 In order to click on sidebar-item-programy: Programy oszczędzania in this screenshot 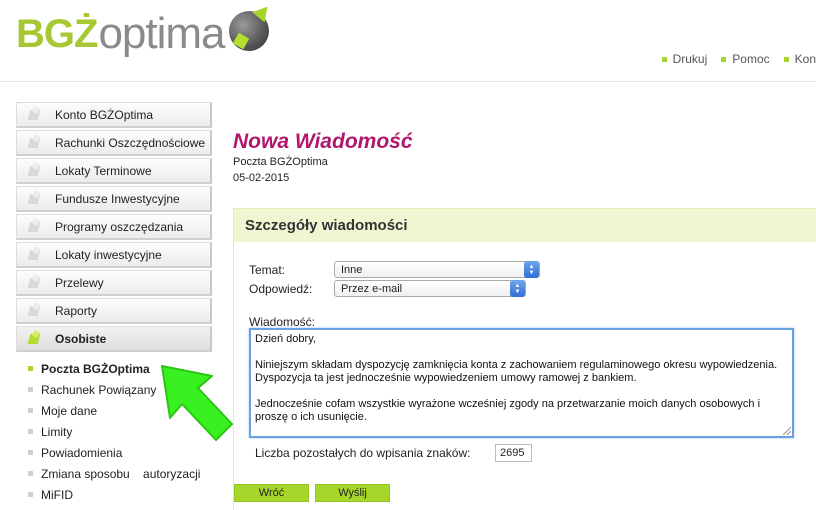, I will do `click(114, 227)`.